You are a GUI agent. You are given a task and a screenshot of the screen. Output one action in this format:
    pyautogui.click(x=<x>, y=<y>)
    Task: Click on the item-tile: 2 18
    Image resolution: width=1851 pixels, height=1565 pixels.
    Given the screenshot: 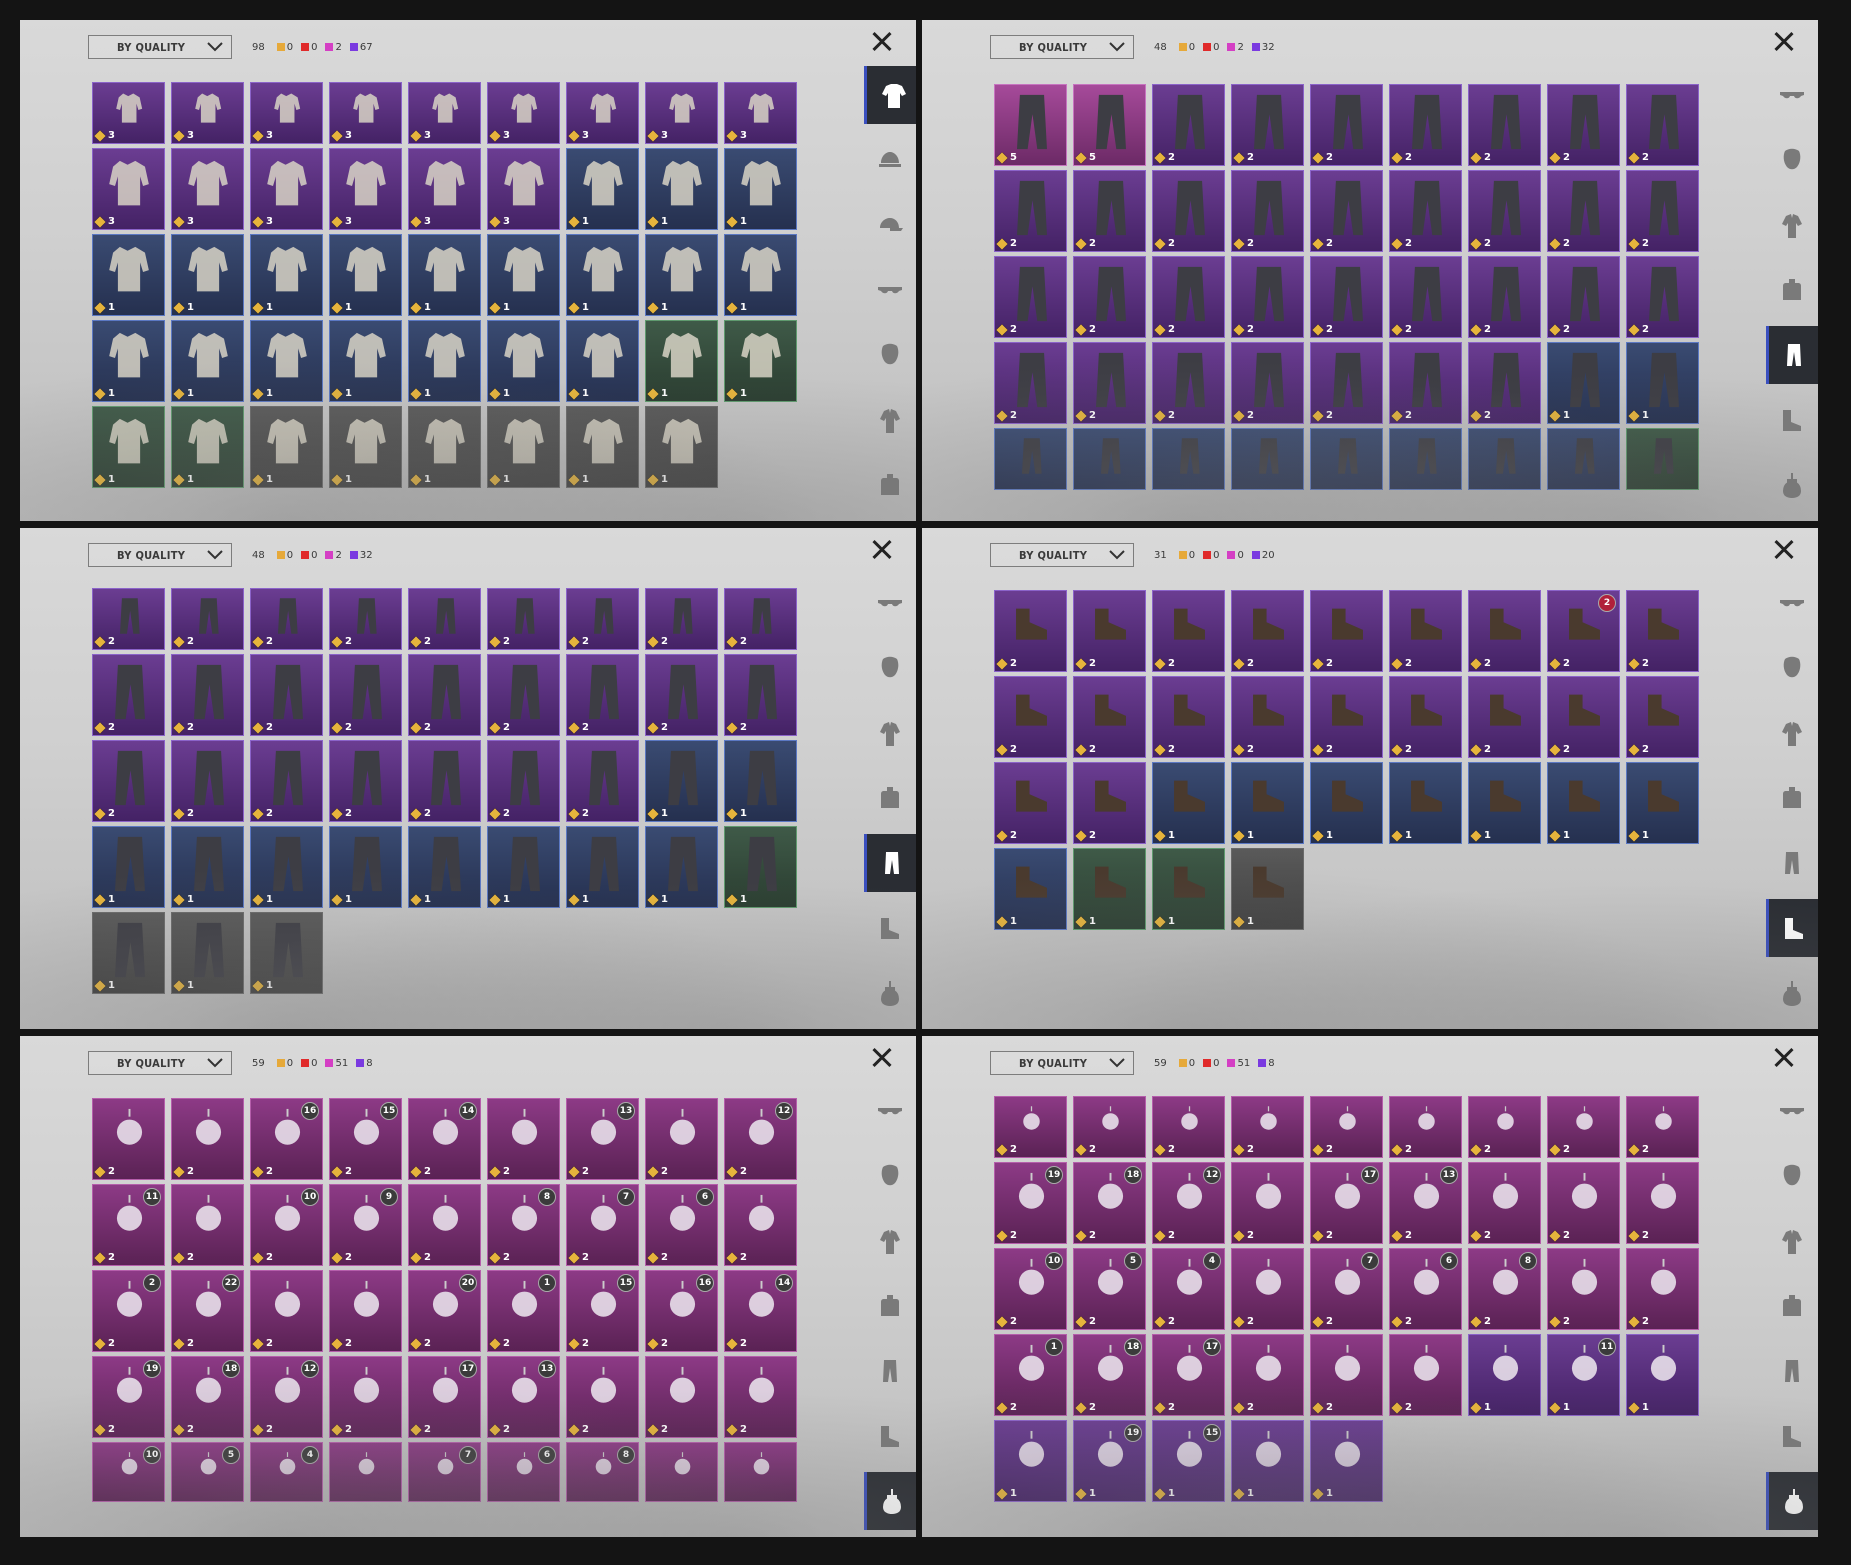 What is the action you would take?
    pyautogui.click(x=207, y=1397)
    